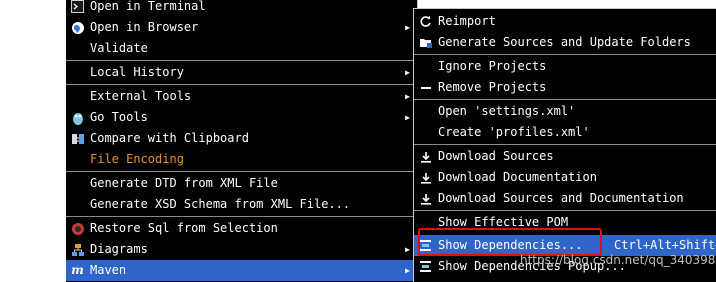 This screenshot has height=282, width=716. Describe the element at coordinates (425, 21) in the screenshot. I see `refresh-icon` at that location.